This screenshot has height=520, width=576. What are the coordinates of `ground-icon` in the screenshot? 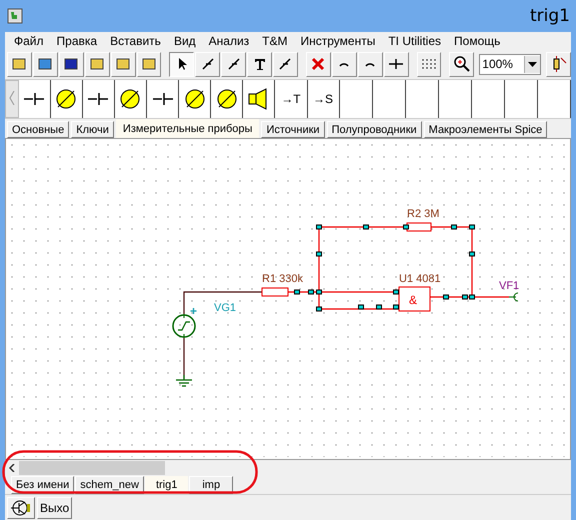 It's located at (184, 380).